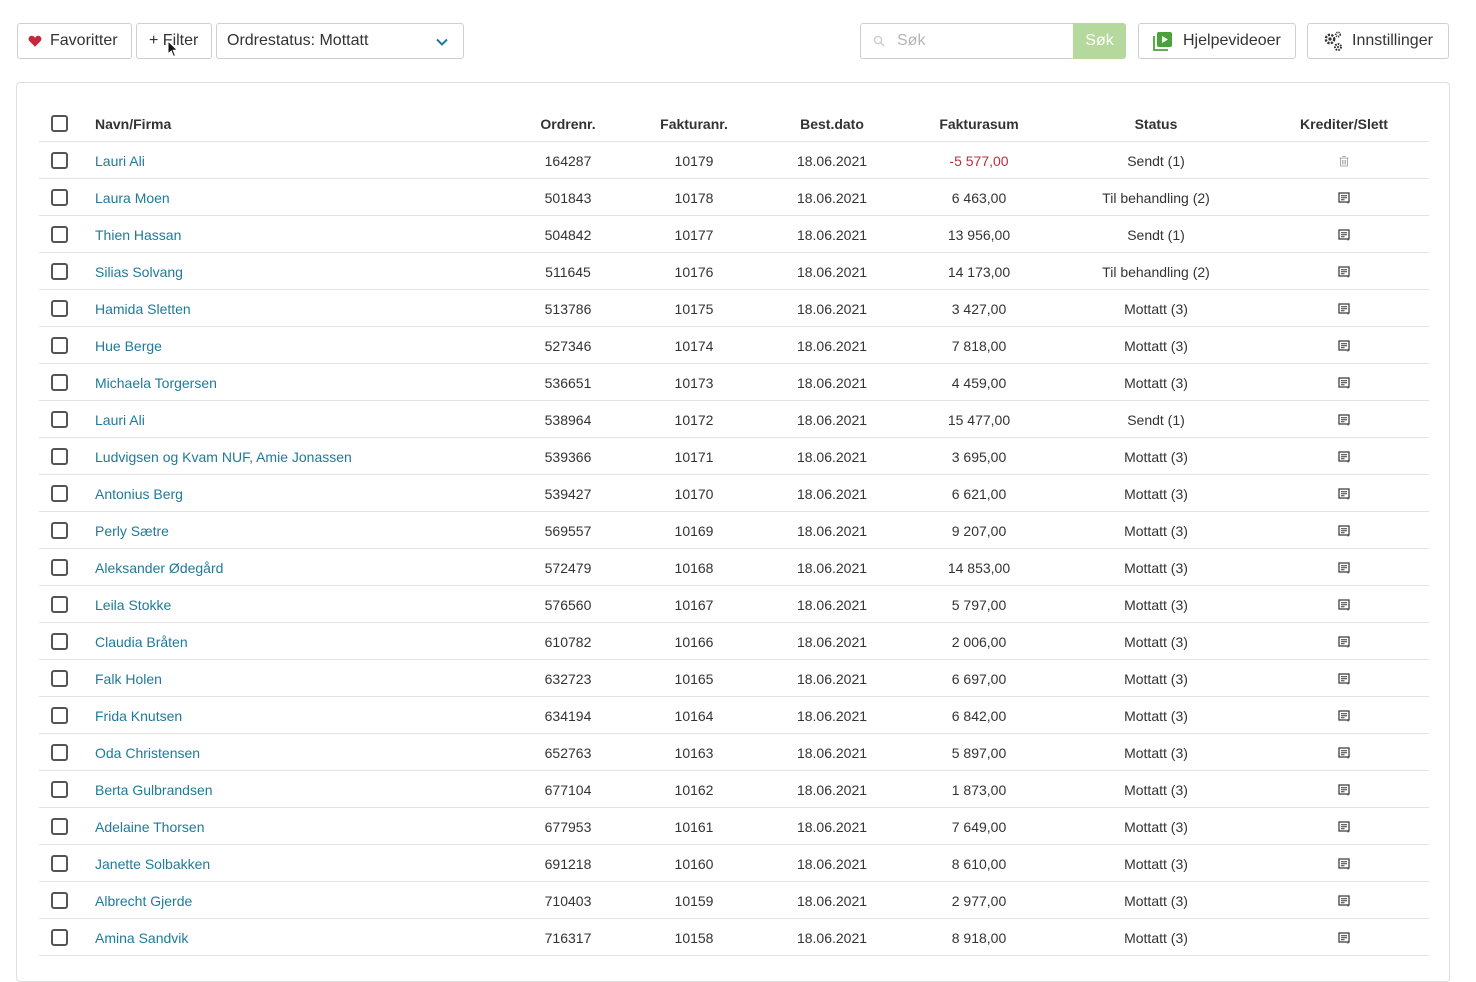 The width and height of the screenshot is (1476, 982). Describe the element at coordinates (305, 271) in the screenshot. I see `customer-name-link: Silias Solvang` at that location.